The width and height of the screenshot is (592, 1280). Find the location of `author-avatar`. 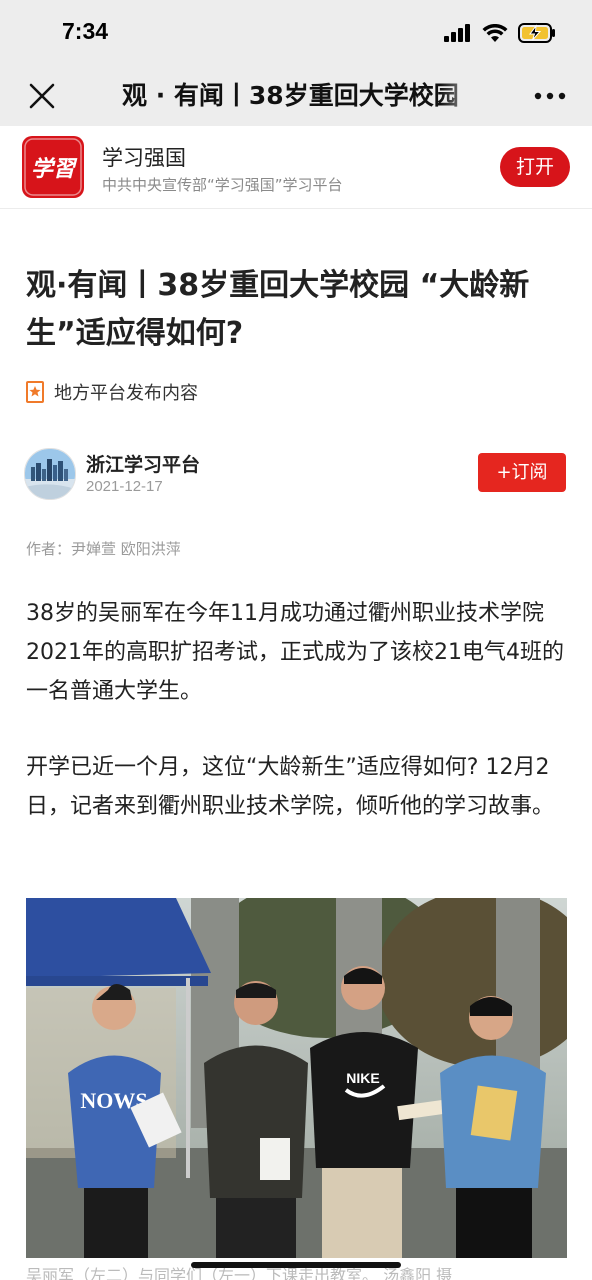

author-avatar is located at coordinates (50, 474).